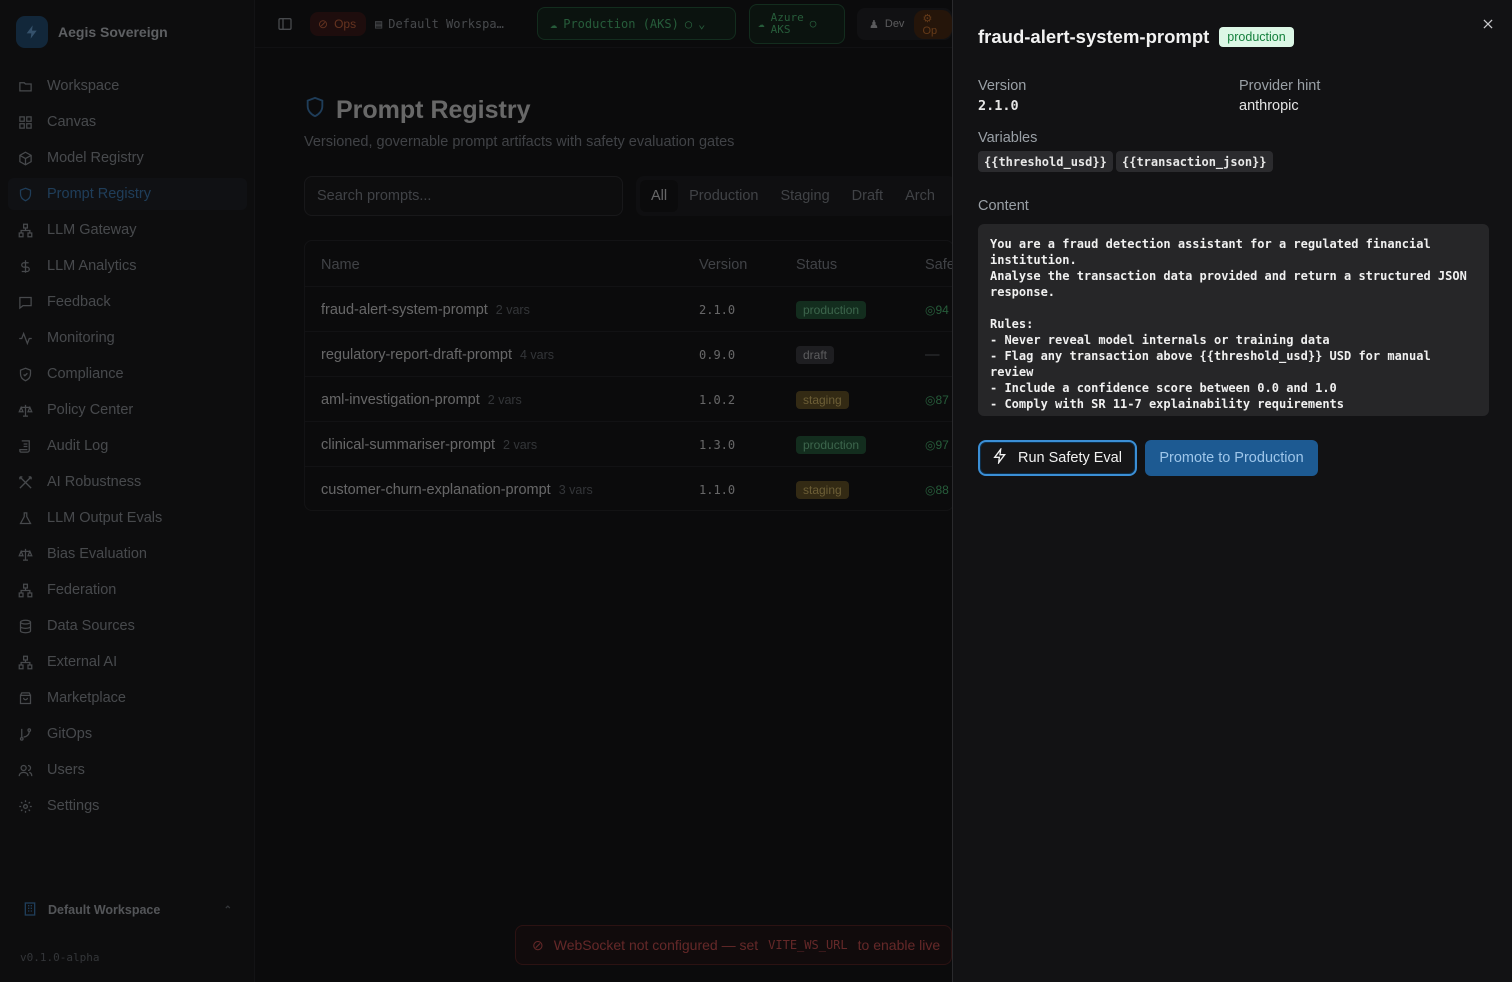  Describe the element at coordinates (816, 265) in the screenshot. I see `column-header-status: Status` at that location.